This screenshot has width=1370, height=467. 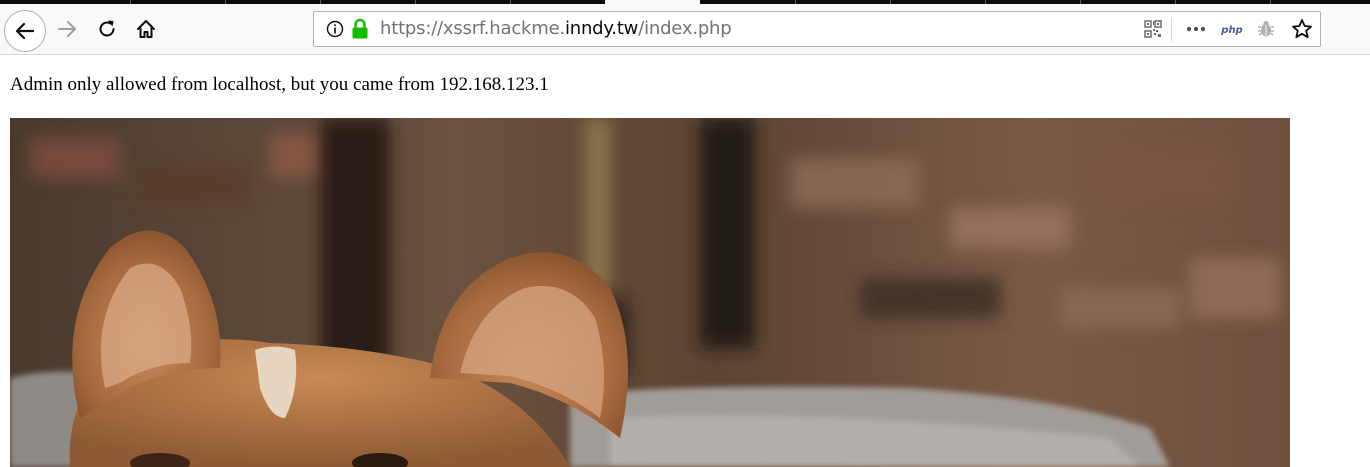 I want to click on bookmark-star-icon, so click(x=1302, y=29).